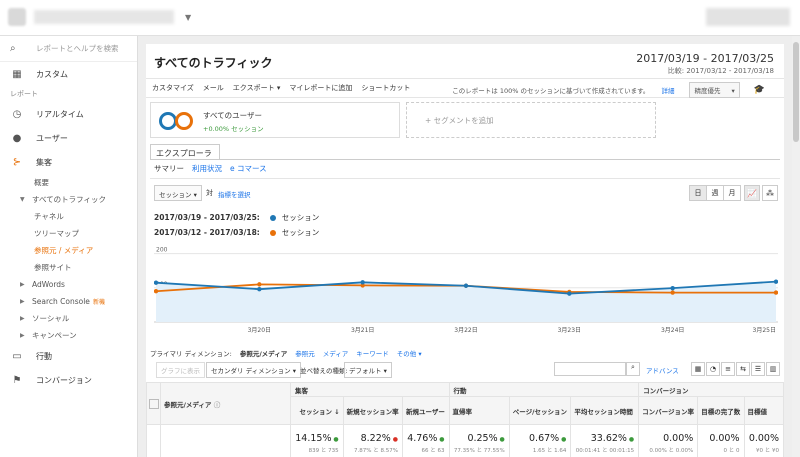 This screenshot has height=457, width=800. Describe the element at coordinates (752, 193) in the screenshot. I see `line-chart-icon: 📈` at that location.